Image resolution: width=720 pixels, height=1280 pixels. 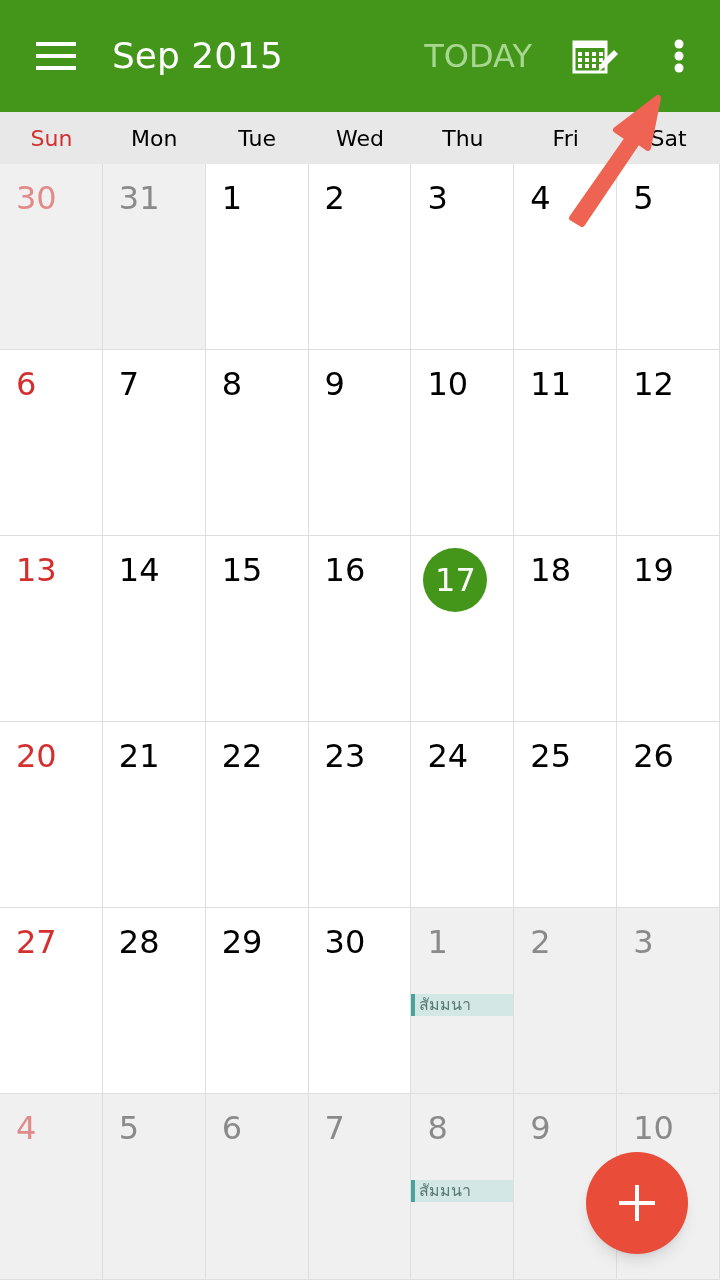 I want to click on day-number: 13, so click(x=36, y=570).